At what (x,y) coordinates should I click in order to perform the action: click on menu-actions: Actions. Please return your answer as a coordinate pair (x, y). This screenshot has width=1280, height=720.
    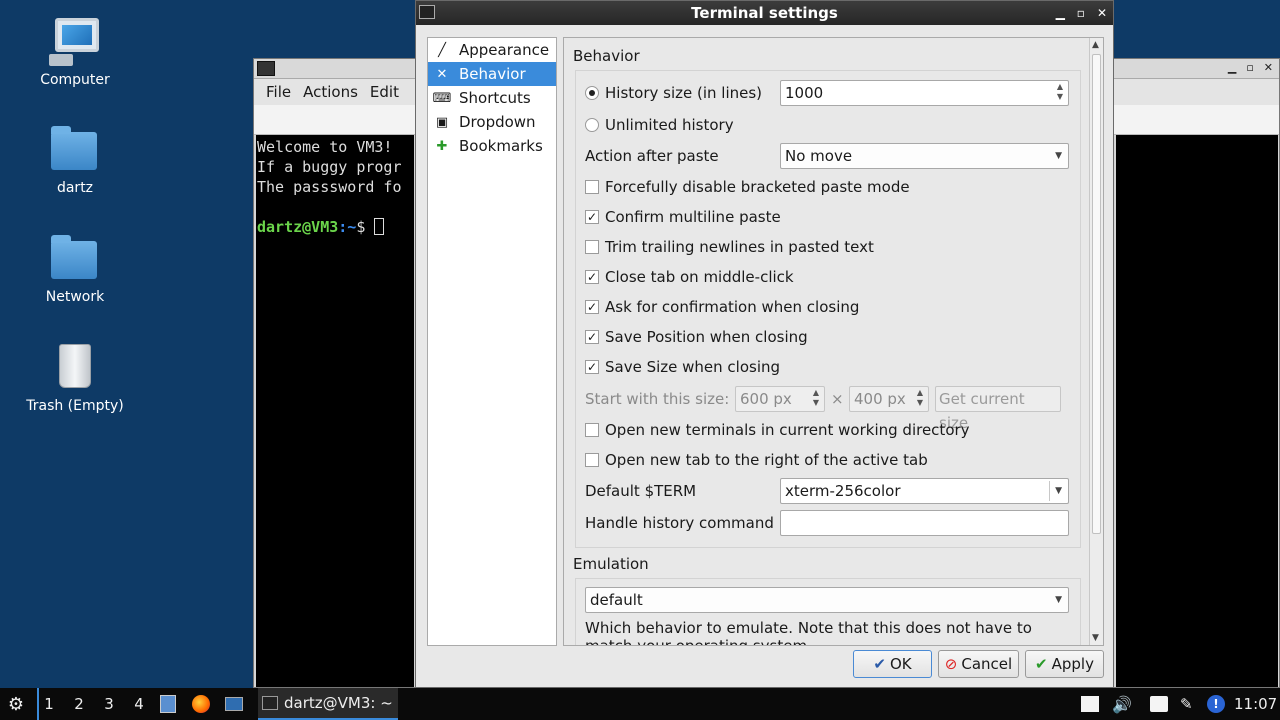
    Looking at the image, I should click on (330, 92).